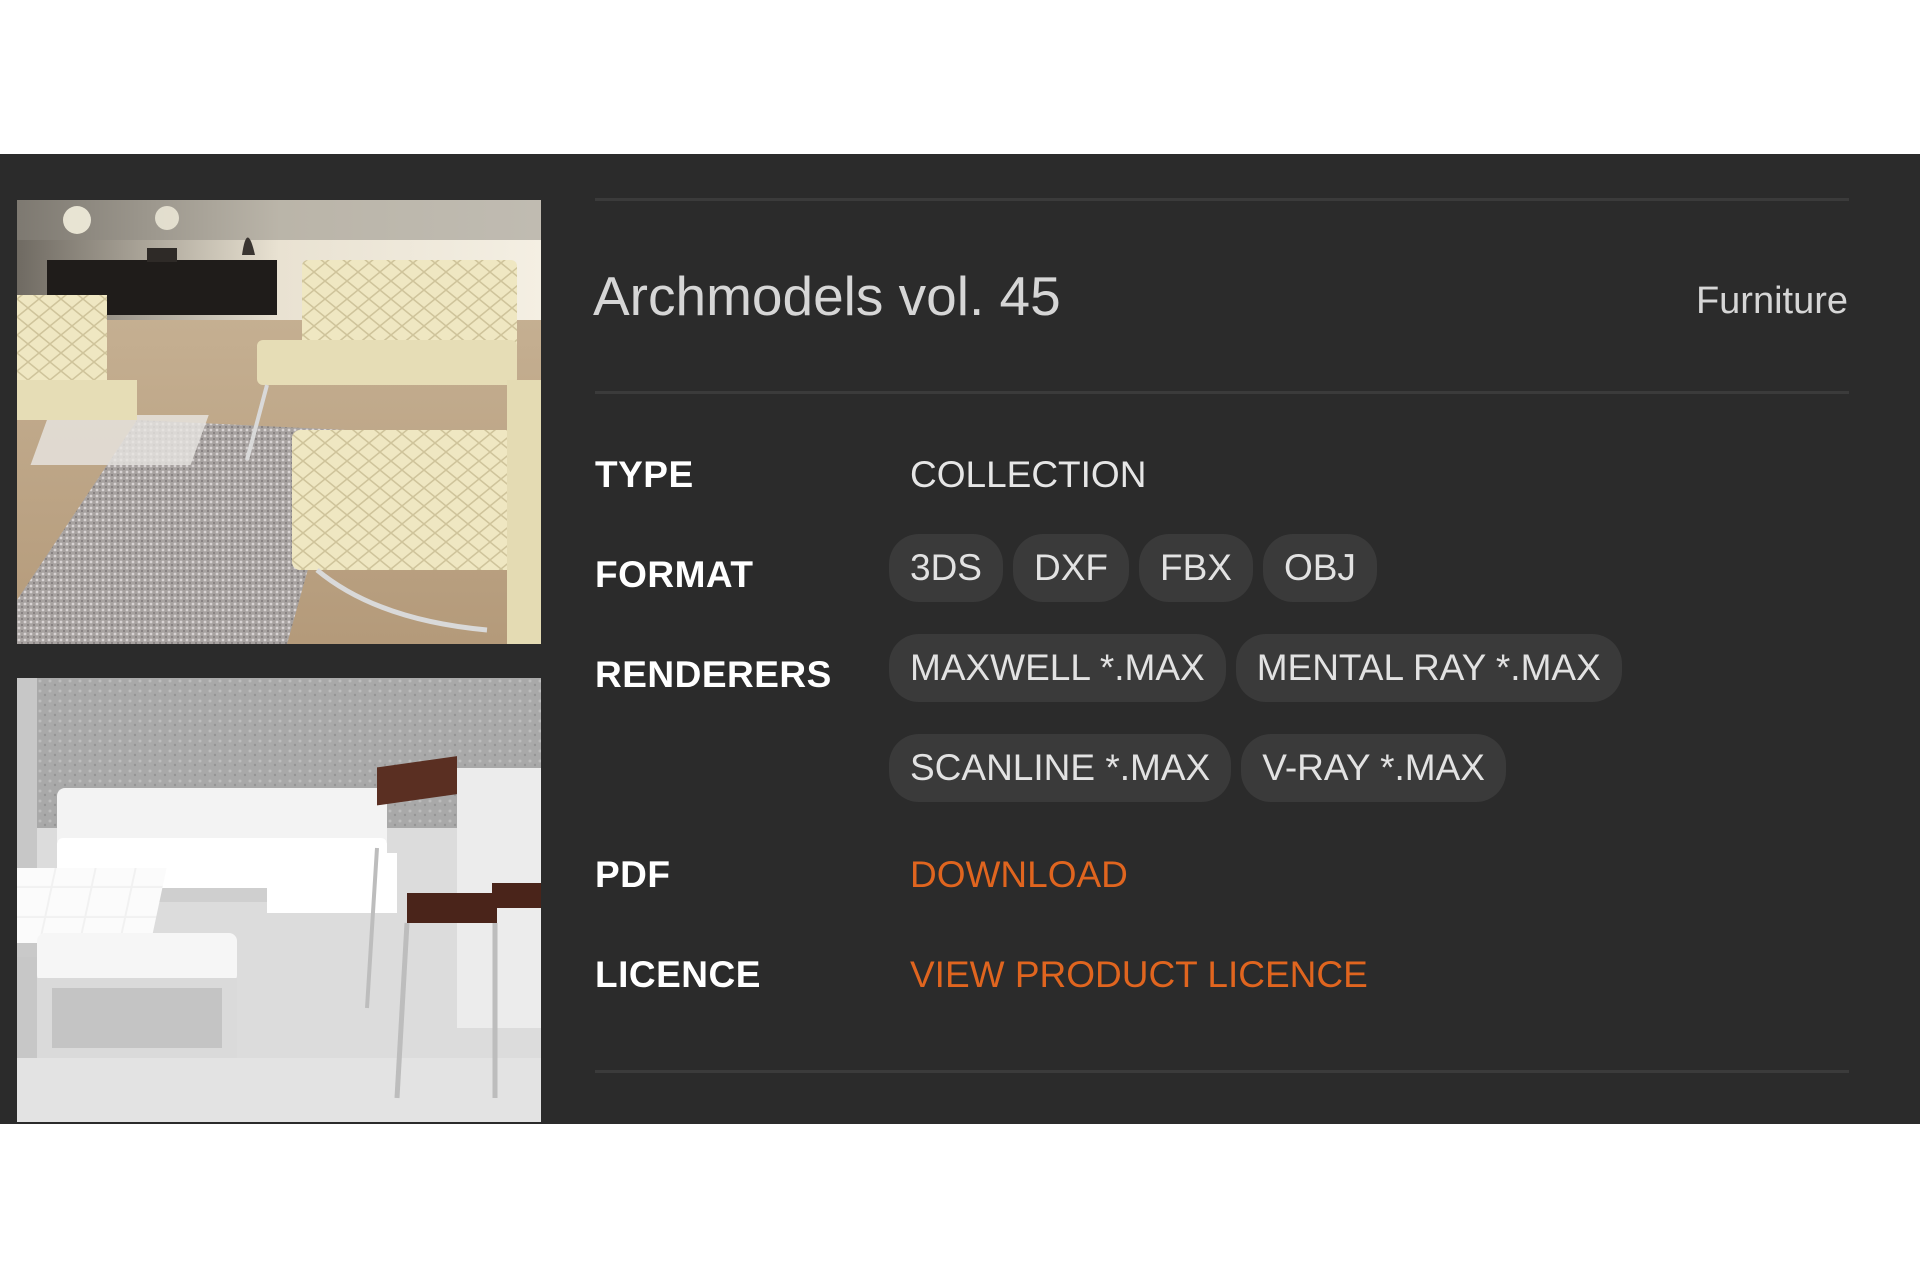 Image resolution: width=1920 pixels, height=1280 pixels. Describe the element at coordinates (1772, 301) in the screenshot. I see `product-category: Furniture` at that location.